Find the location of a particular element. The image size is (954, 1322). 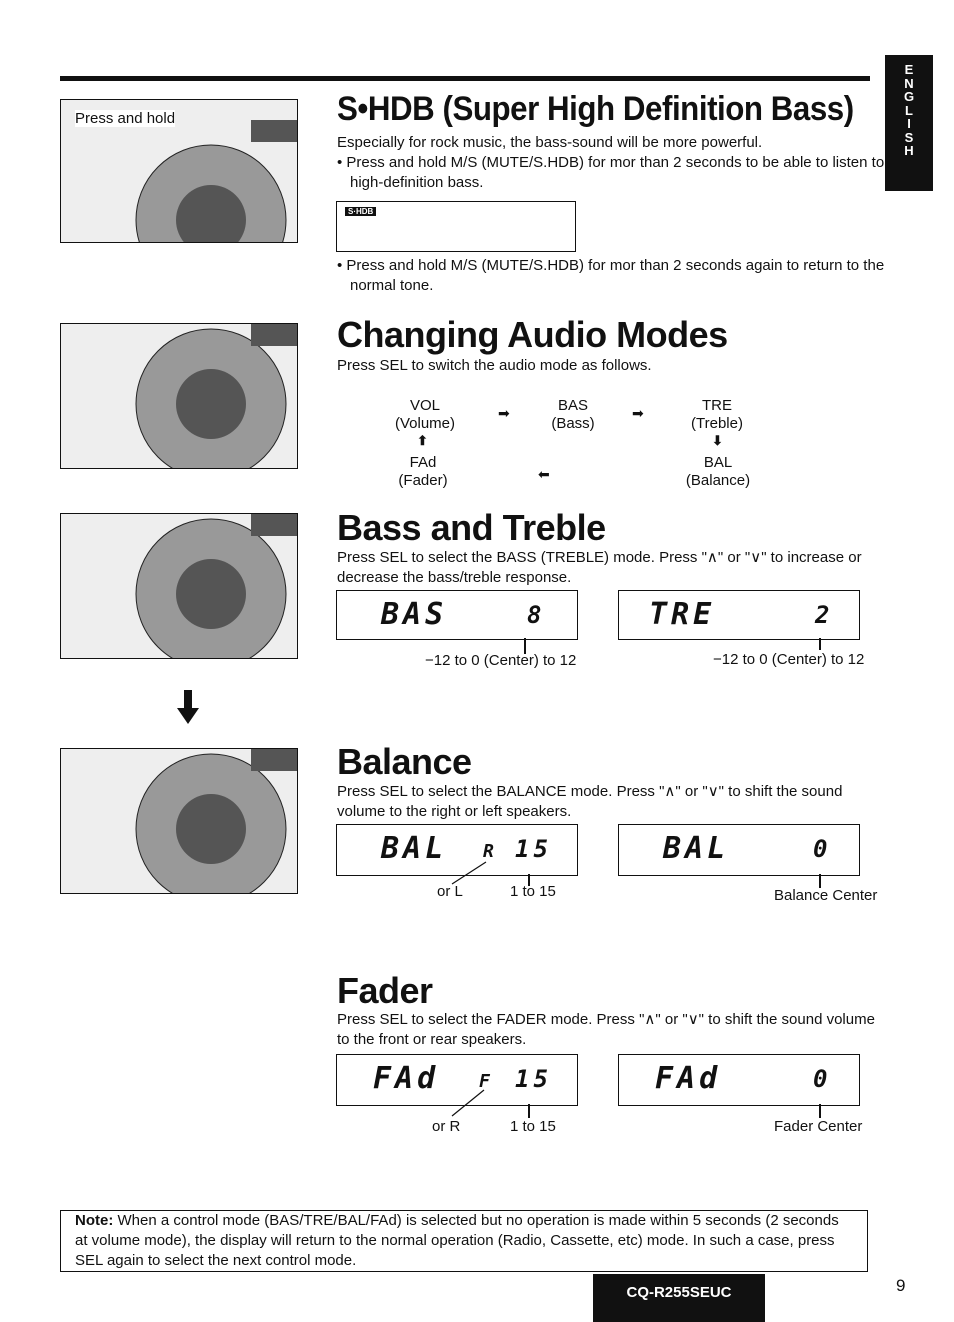

treble-range: −12 to 0 (Center) to 12 is located at coordinates (789, 659).